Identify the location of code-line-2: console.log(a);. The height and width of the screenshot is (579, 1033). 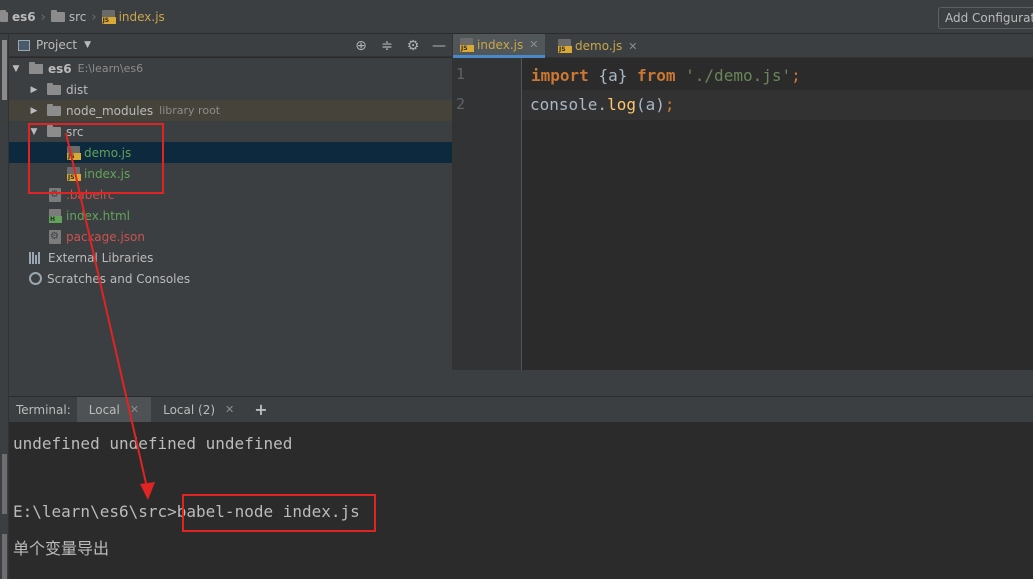
(777, 105).